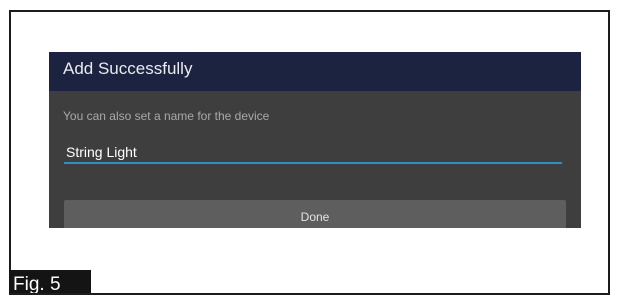 This screenshot has width=621, height=295. Describe the element at coordinates (313, 153) in the screenshot. I see `device-name-input` at that location.